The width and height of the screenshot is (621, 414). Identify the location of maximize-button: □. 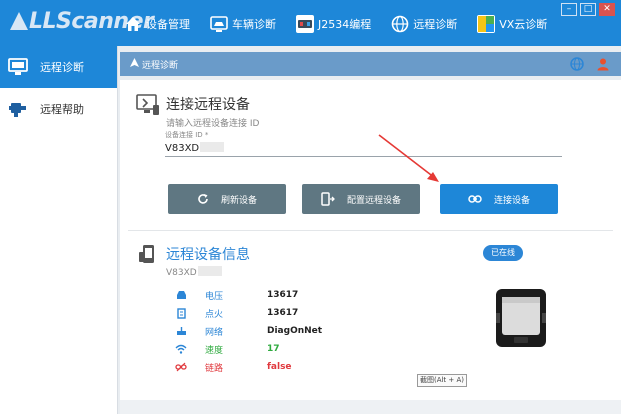
(588, 9).